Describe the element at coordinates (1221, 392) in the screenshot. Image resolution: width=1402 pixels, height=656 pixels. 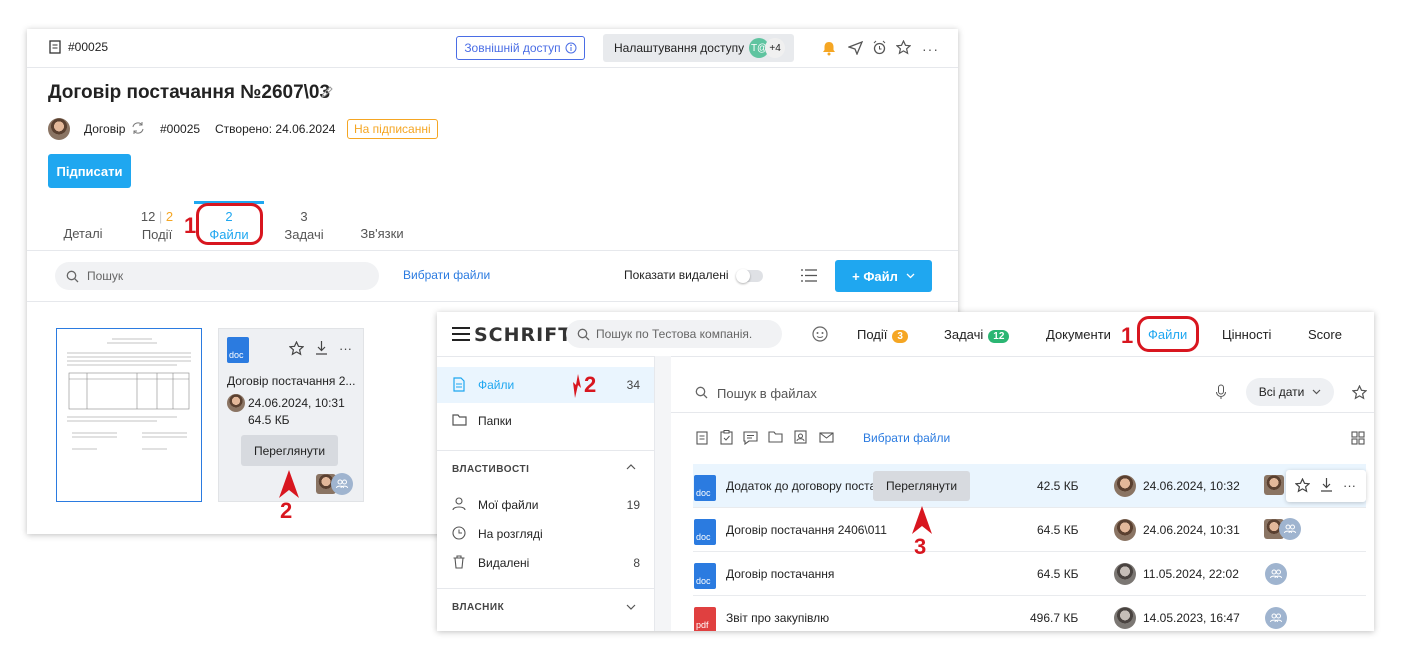
I see `microphone-icon` at that location.